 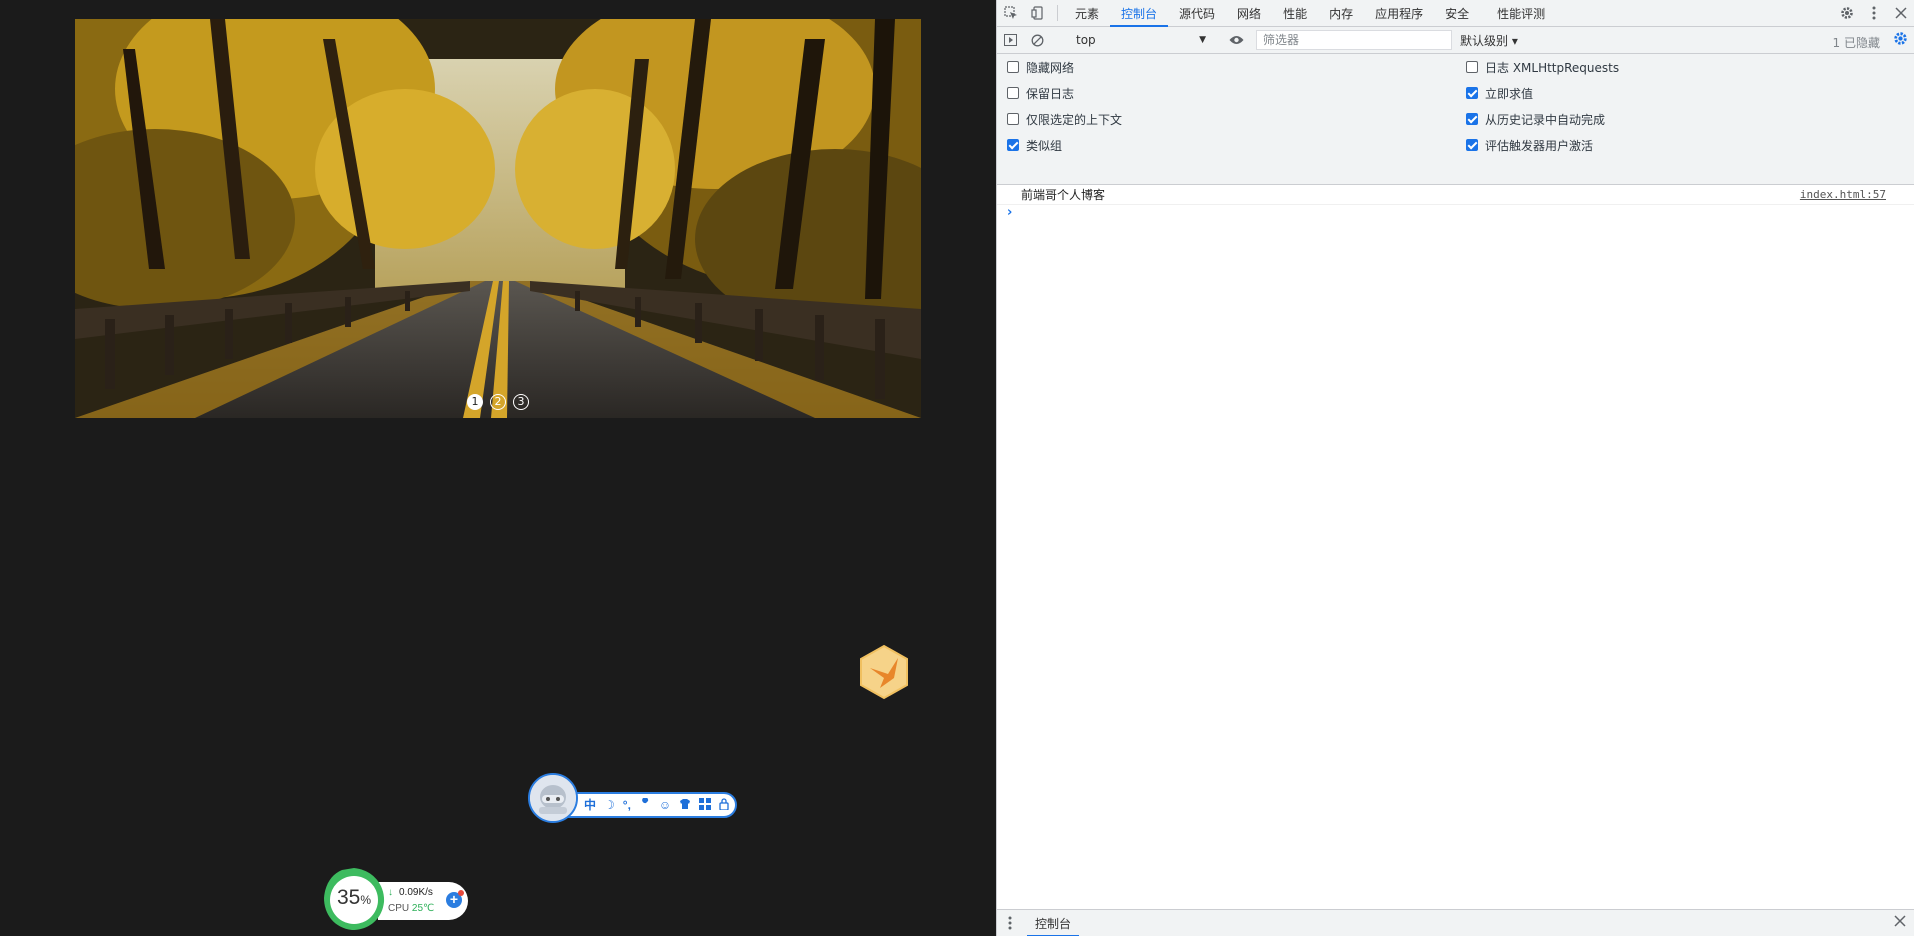 What do you see at coordinates (1053, 923) in the screenshot?
I see `drawer-tab-console: 控制台` at bounding box center [1053, 923].